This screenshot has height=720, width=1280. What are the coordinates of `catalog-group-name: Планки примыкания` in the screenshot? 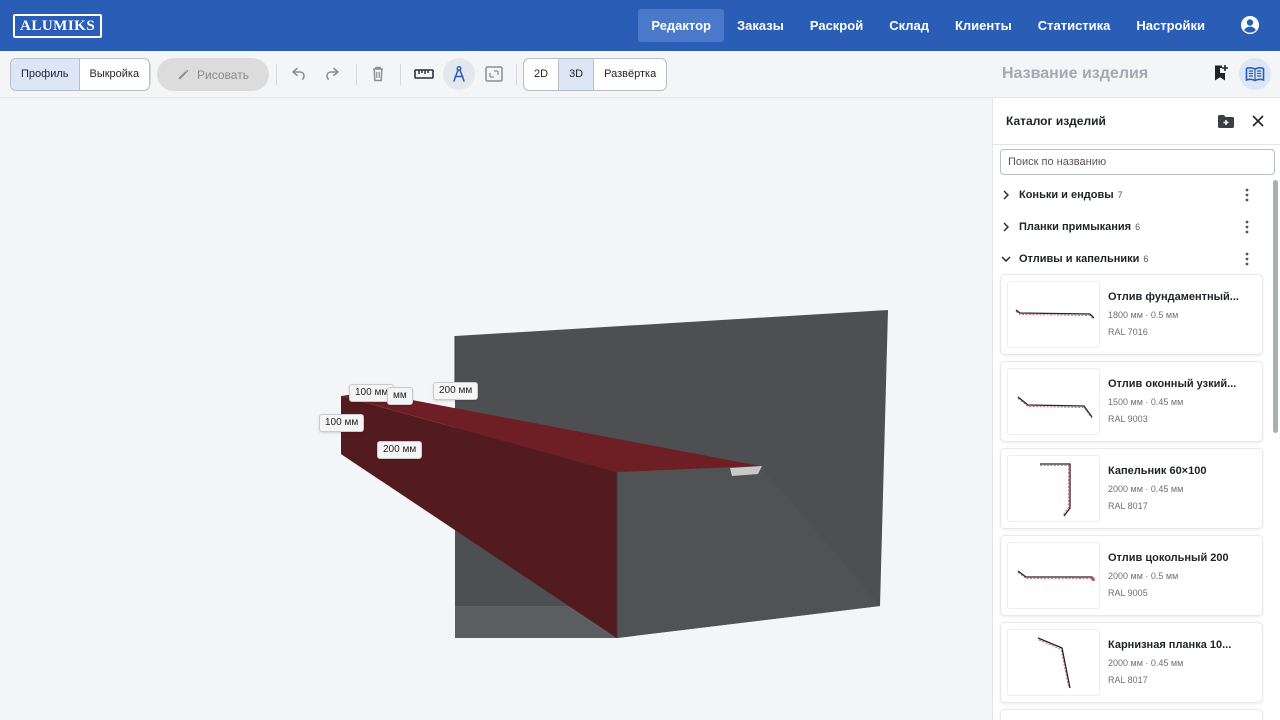 It's located at (1075, 227).